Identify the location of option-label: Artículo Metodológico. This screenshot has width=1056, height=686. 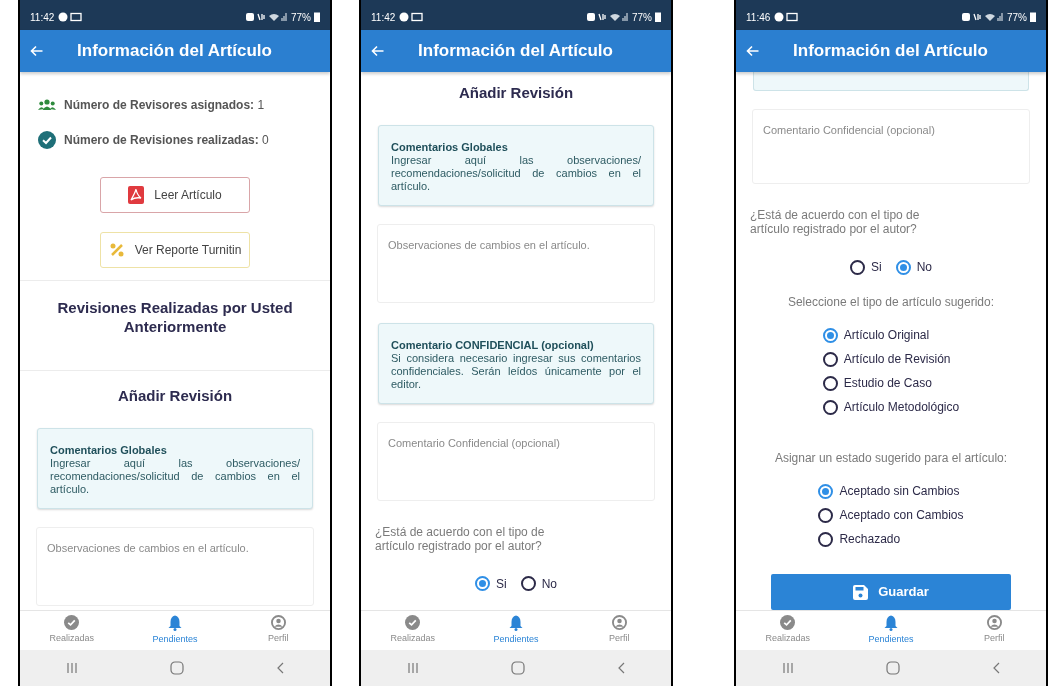
(901, 407).